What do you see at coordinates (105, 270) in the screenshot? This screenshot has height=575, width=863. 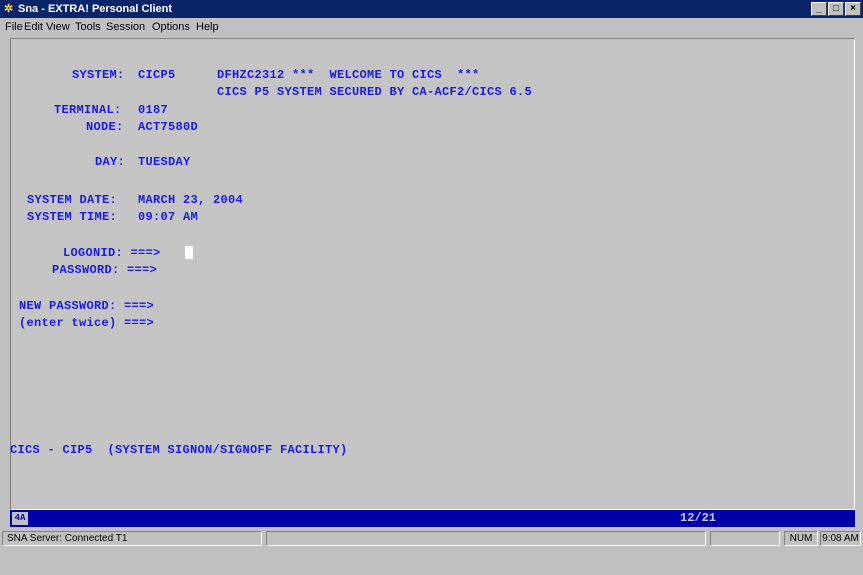 I see `password-label: PASSWORD: ===>` at bounding box center [105, 270].